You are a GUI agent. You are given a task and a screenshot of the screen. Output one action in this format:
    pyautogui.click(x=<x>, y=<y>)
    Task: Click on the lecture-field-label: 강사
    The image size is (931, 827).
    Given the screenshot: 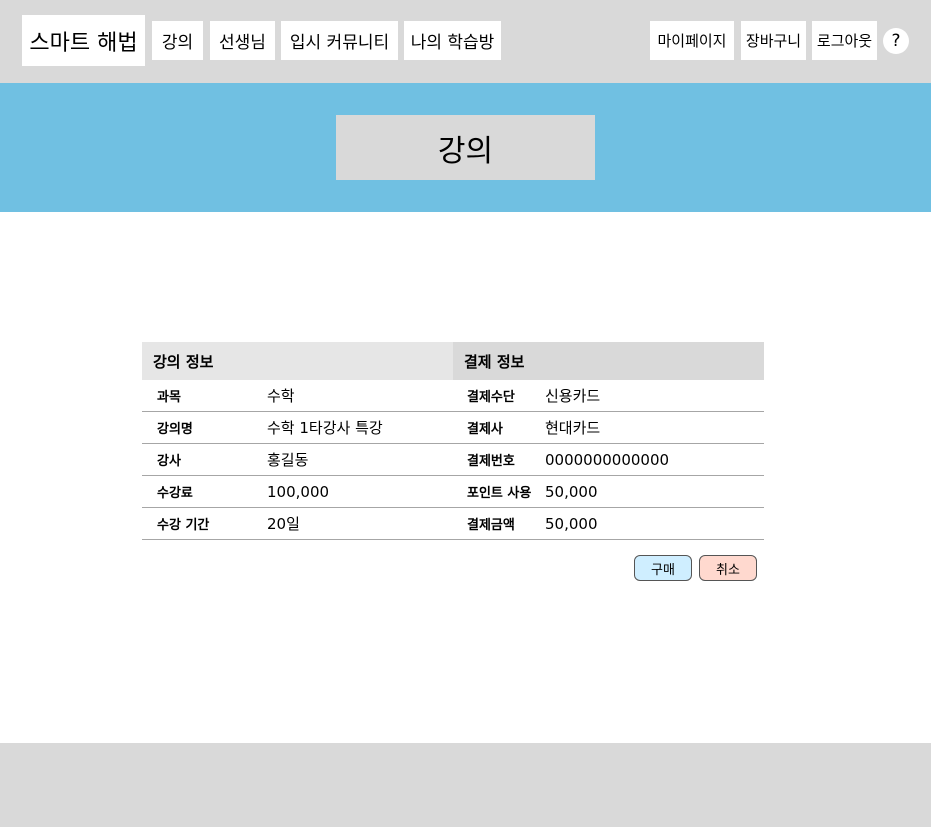 What is the action you would take?
    pyautogui.click(x=169, y=461)
    